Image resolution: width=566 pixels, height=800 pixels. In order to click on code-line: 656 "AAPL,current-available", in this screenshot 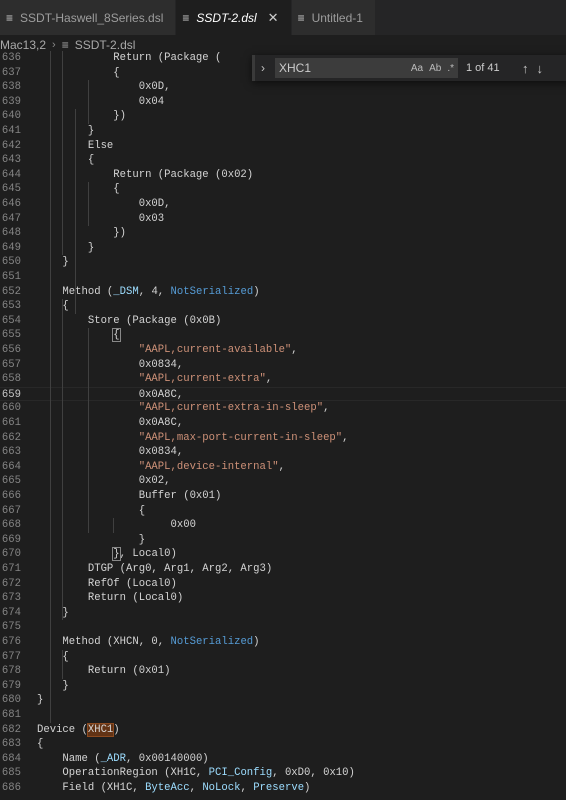, I will do `click(283, 350)`.